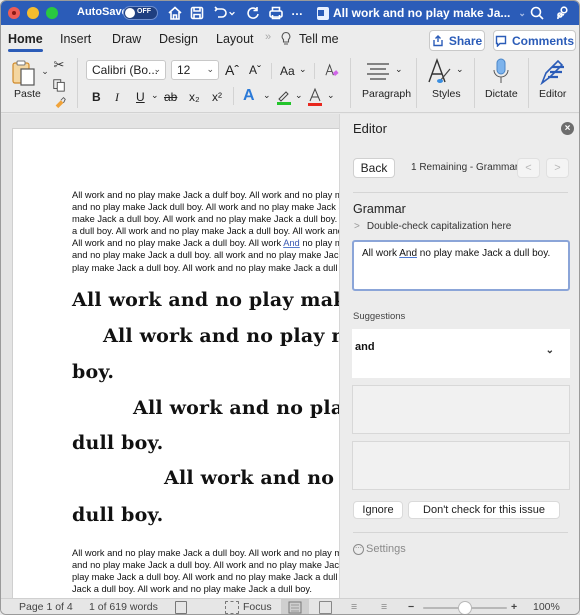 This screenshot has height=615, width=580. Describe the element at coordinates (287, 71) in the screenshot. I see `change-case-button: Aa` at that location.